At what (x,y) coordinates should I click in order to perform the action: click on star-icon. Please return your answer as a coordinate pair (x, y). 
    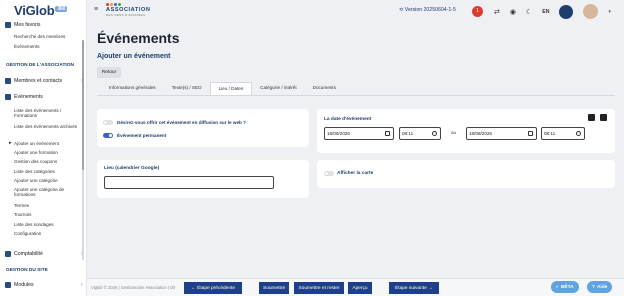
    Looking at the image, I should click on (8, 25).